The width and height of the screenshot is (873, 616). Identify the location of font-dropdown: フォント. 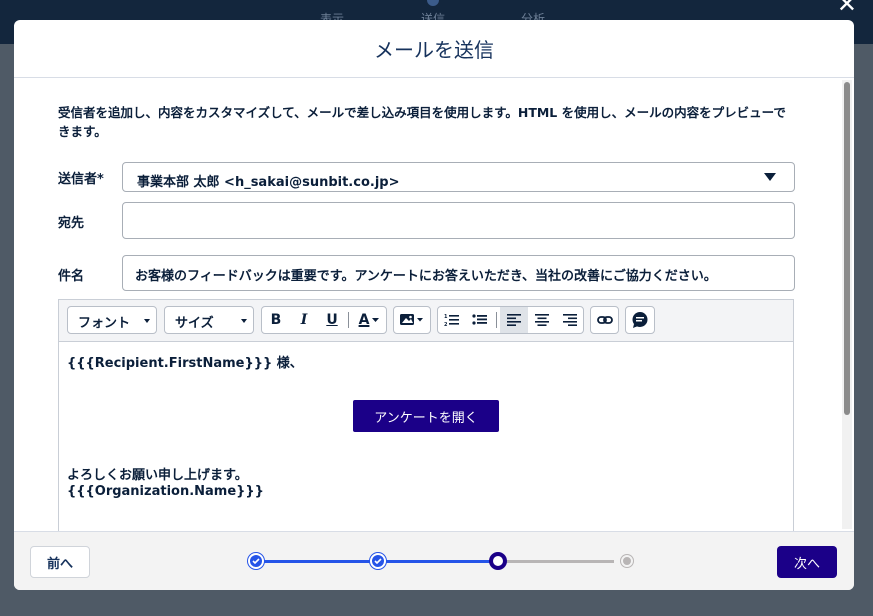
(112, 320).